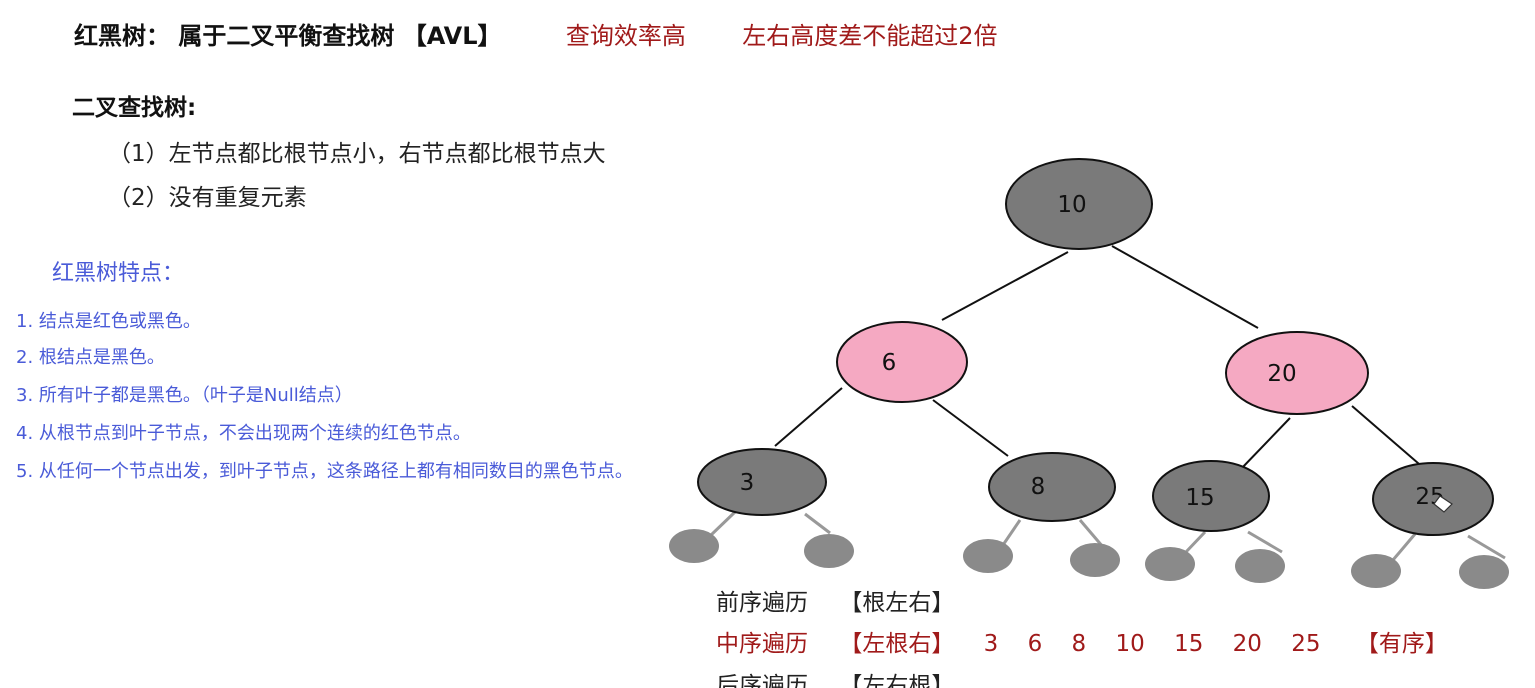  What do you see at coordinates (991, 644) in the screenshot?
I see `inorder-value: 3` at bounding box center [991, 644].